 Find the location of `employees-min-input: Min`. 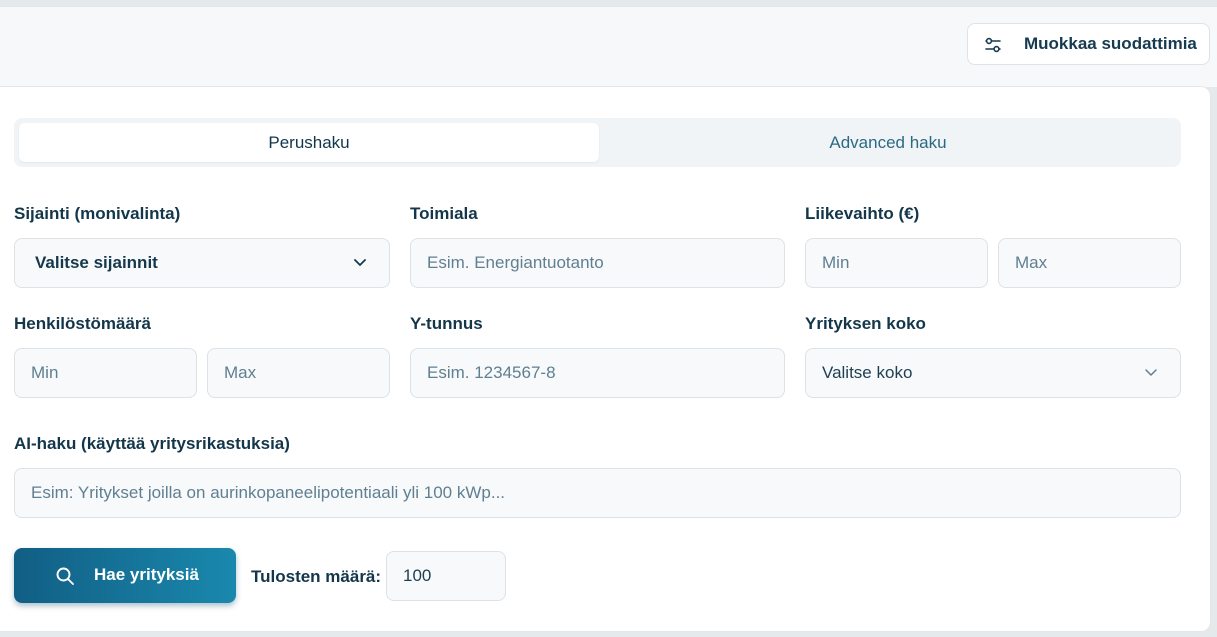

employees-min-input: Min is located at coordinates (105, 373).